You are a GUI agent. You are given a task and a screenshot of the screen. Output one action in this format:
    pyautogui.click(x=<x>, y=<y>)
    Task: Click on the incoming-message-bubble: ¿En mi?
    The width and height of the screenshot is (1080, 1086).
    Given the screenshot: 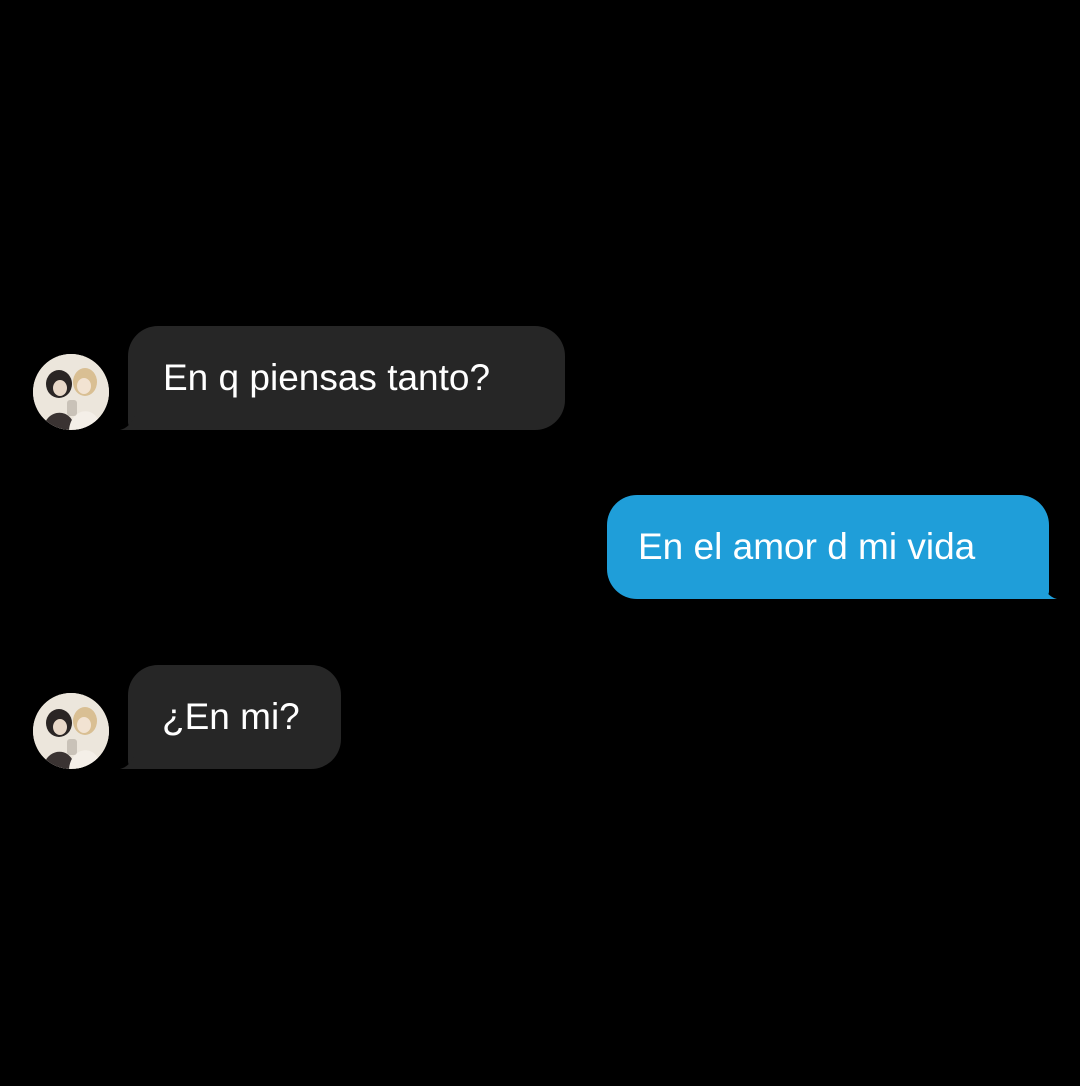 What is the action you would take?
    pyautogui.click(x=230, y=717)
    